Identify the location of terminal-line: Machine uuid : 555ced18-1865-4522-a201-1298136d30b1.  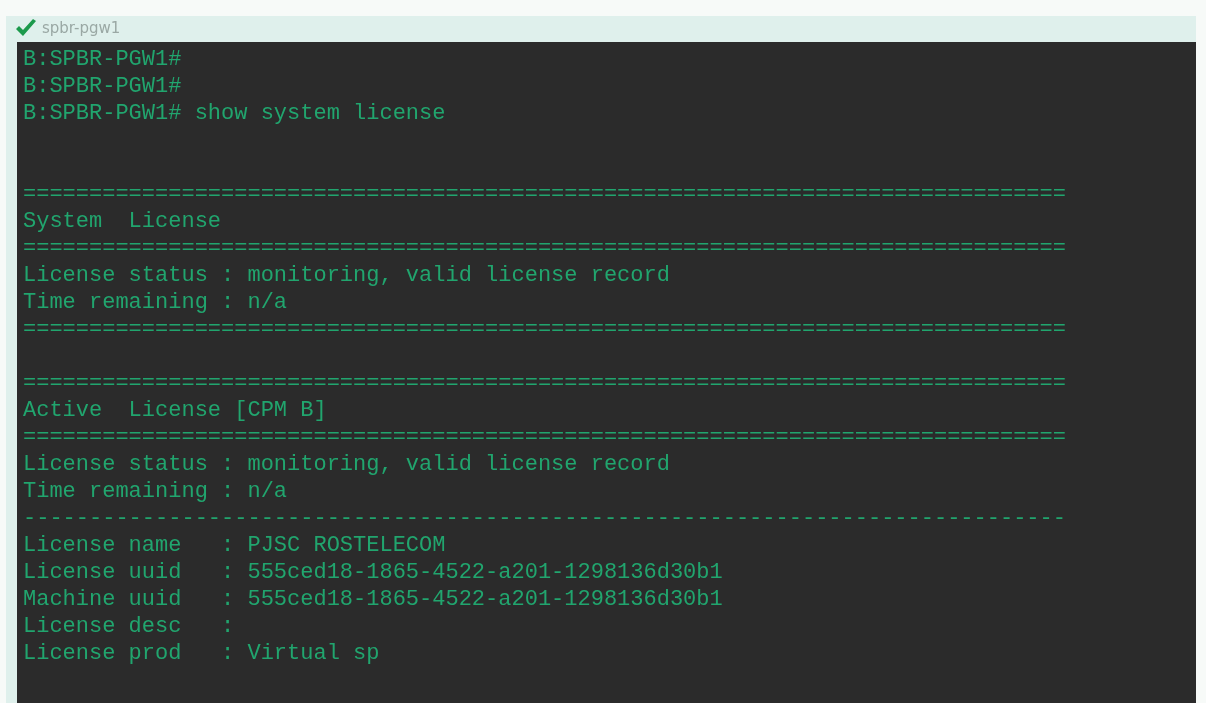
(373, 599).